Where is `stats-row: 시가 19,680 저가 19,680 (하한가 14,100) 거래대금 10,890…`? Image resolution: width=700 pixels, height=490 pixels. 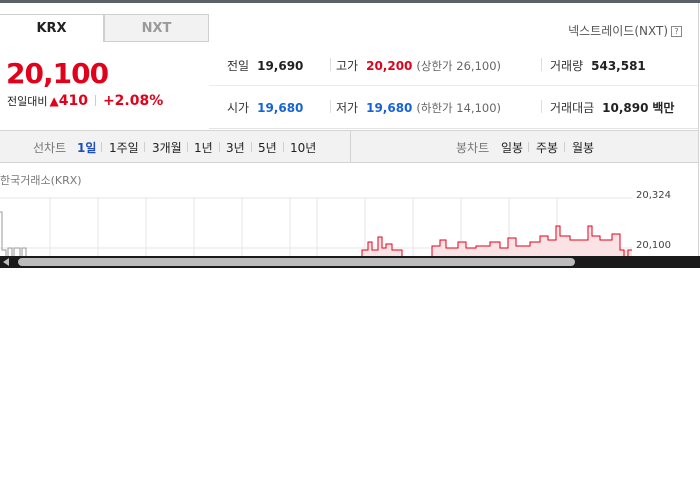 stats-row: 시가 19,680 저가 19,680 (하한가 14,100) 거래대금 10,890… is located at coordinates (453, 106).